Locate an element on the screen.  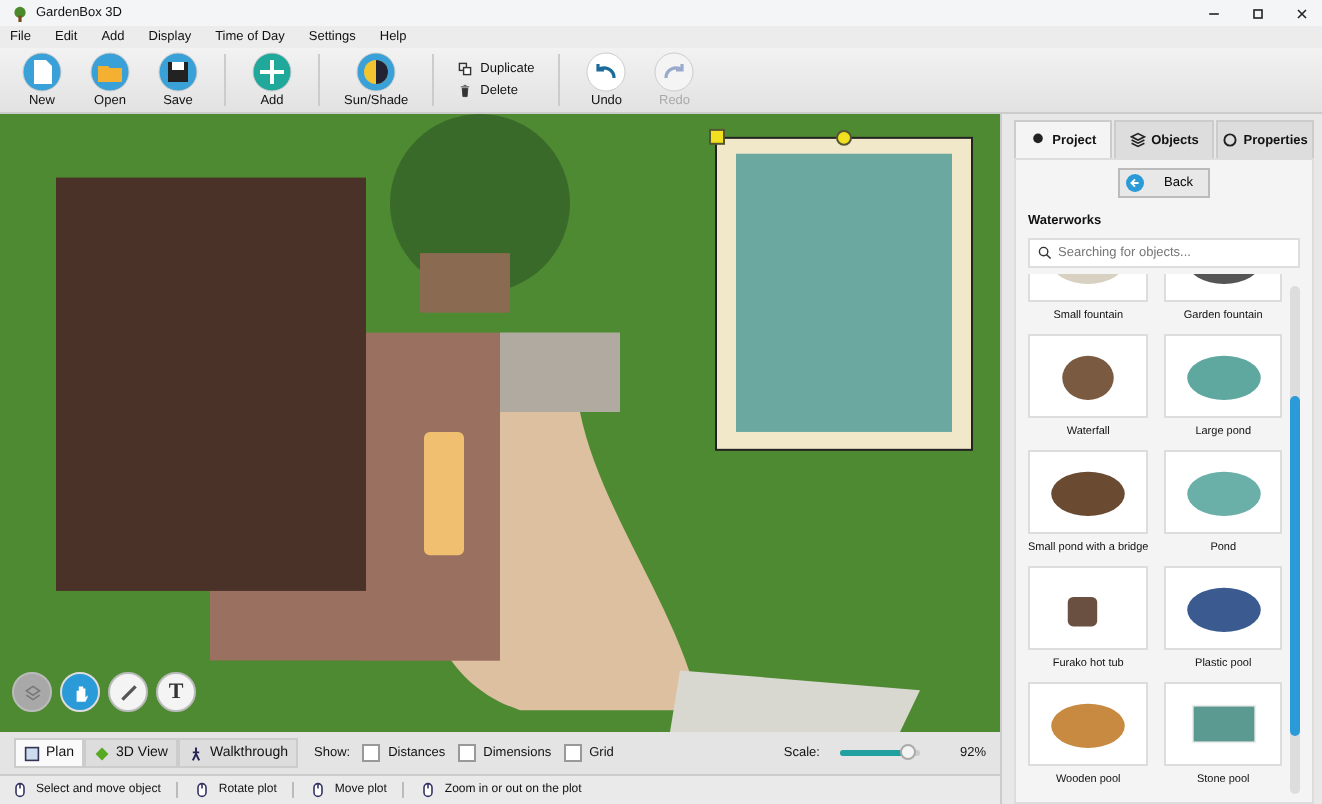
scale-slider is located at coordinates (879, 753).